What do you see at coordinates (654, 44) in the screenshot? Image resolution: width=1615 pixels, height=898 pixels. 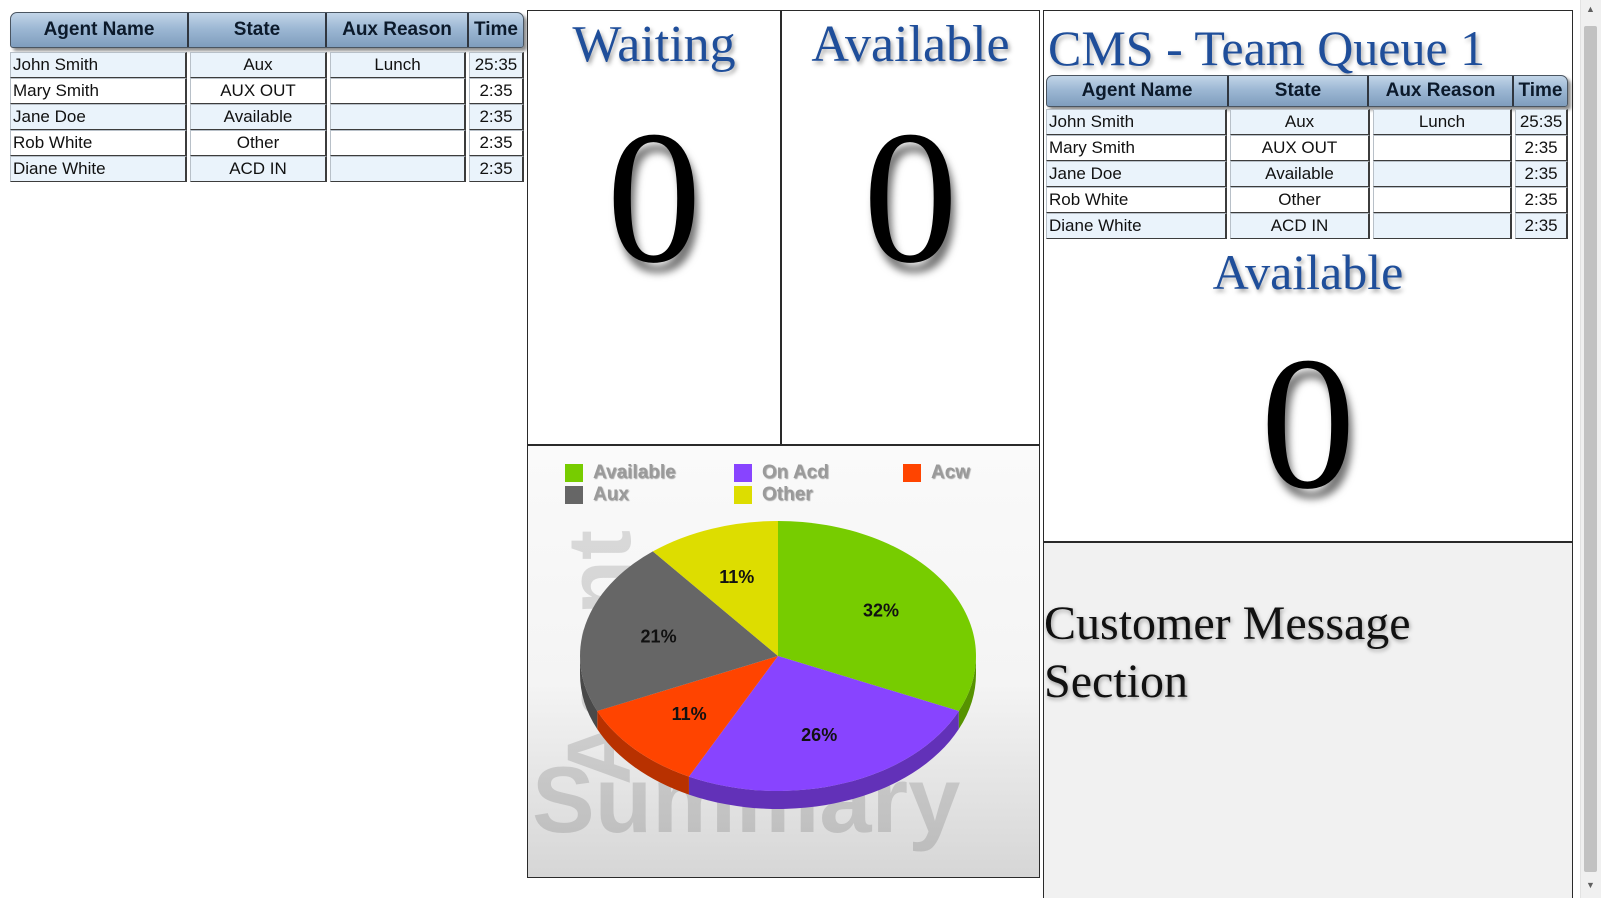 I see `waiting-title: Waiting` at bounding box center [654, 44].